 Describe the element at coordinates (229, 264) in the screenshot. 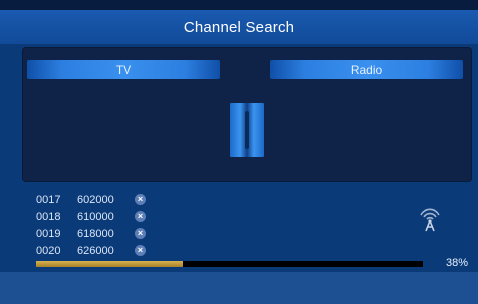

I see `search-progress-bar` at that location.